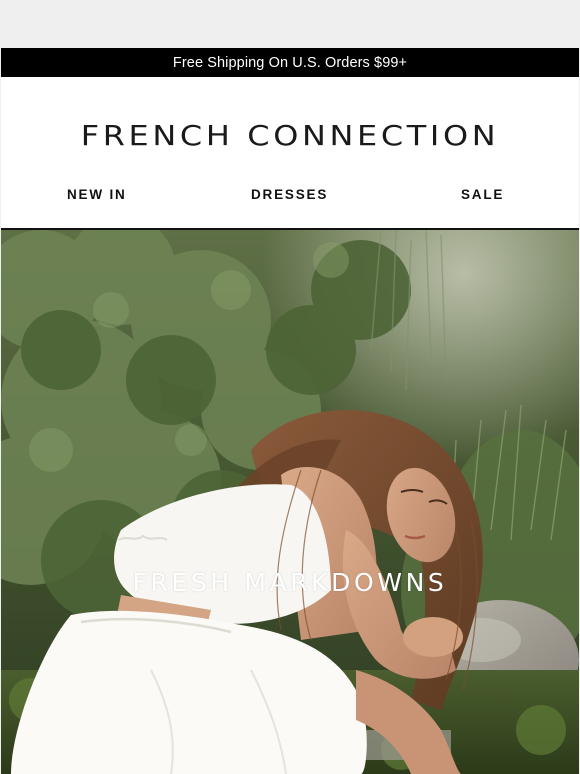 The height and width of the screenshot is (774, 580). Describe the element at coordinates (289, 194) in the screenshot. I see `nav-dresses: DRESSES` at that location.